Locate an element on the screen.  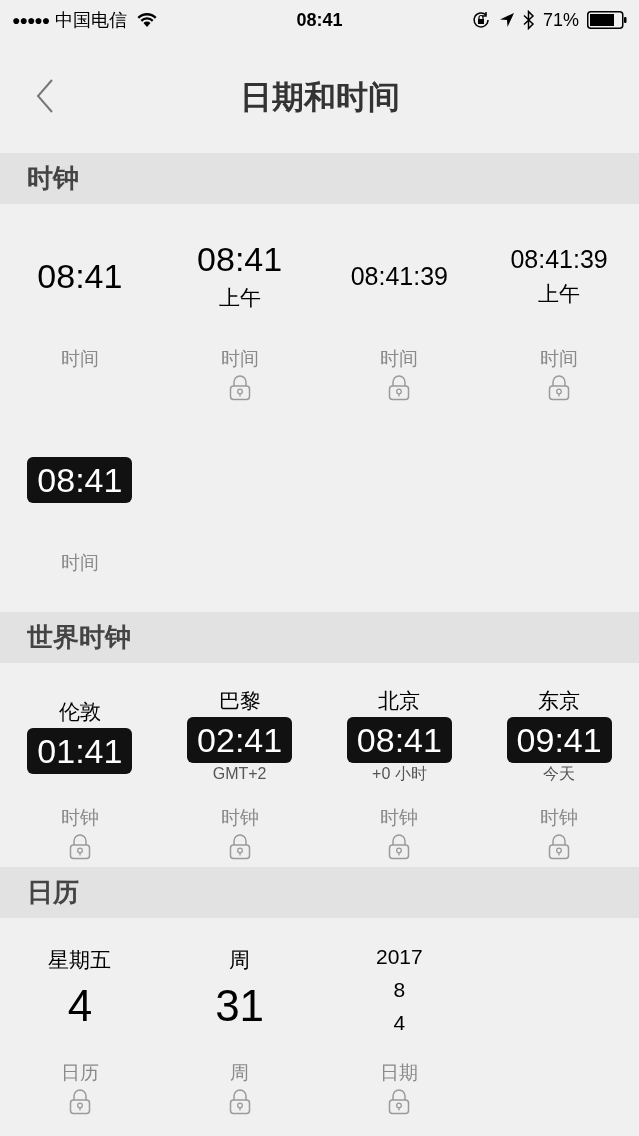
widget-tile: 巴黎 02:41 GMT+2 时钟 is located at coordinates (239, 765).